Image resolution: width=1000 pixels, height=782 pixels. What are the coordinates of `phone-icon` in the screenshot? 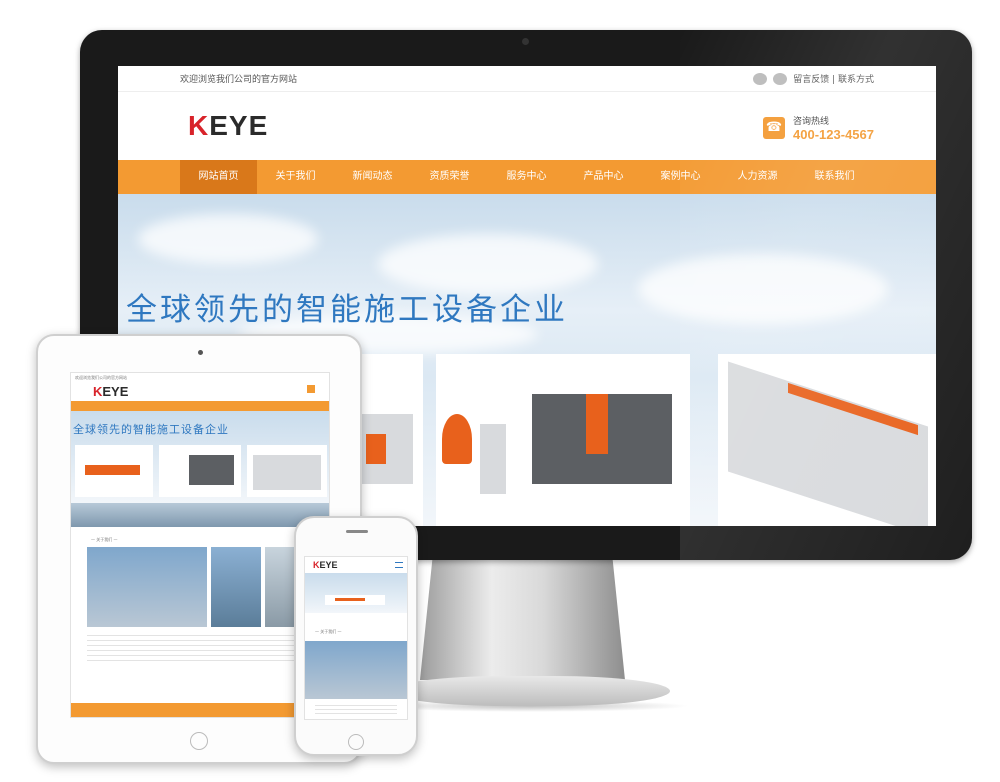 It's located at (311, 389).